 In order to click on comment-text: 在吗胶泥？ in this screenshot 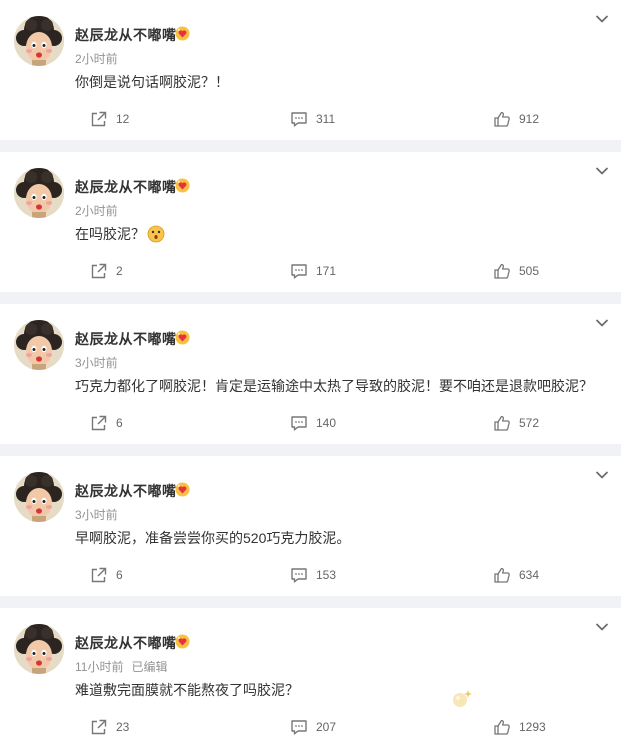, I will do `click(120, 234)`.